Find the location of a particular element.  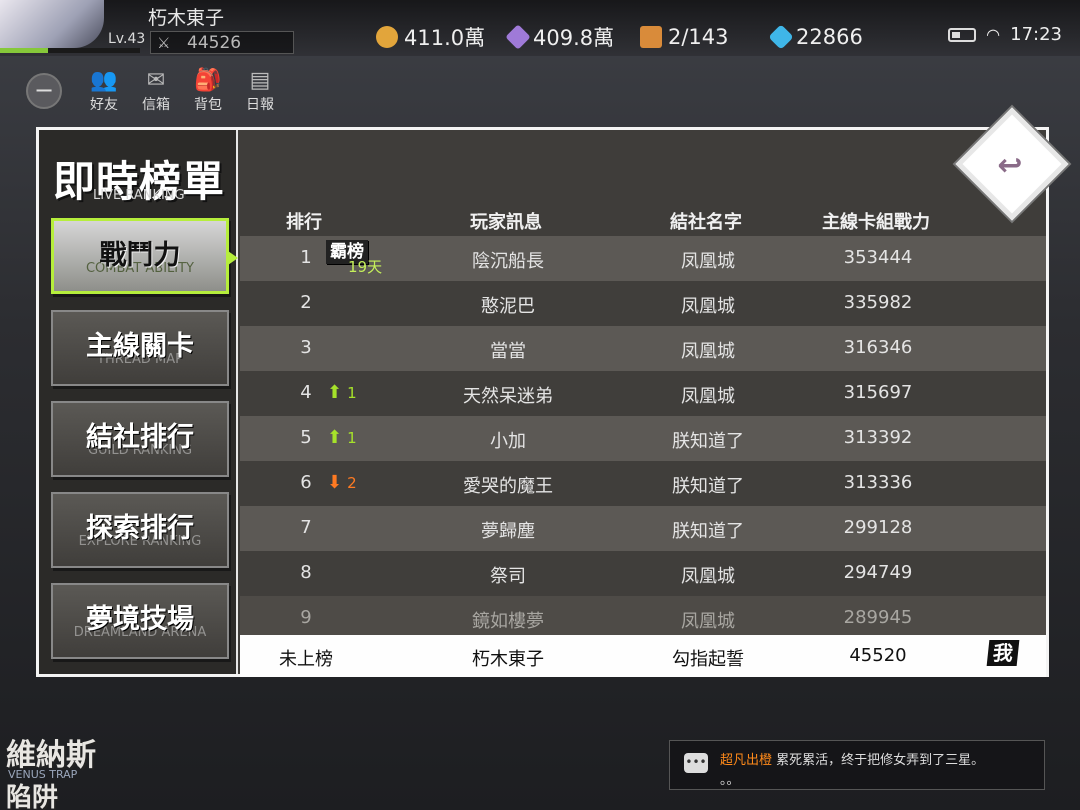

player-cell: 愛哭的魔王 is located at coordinates (508, 486).